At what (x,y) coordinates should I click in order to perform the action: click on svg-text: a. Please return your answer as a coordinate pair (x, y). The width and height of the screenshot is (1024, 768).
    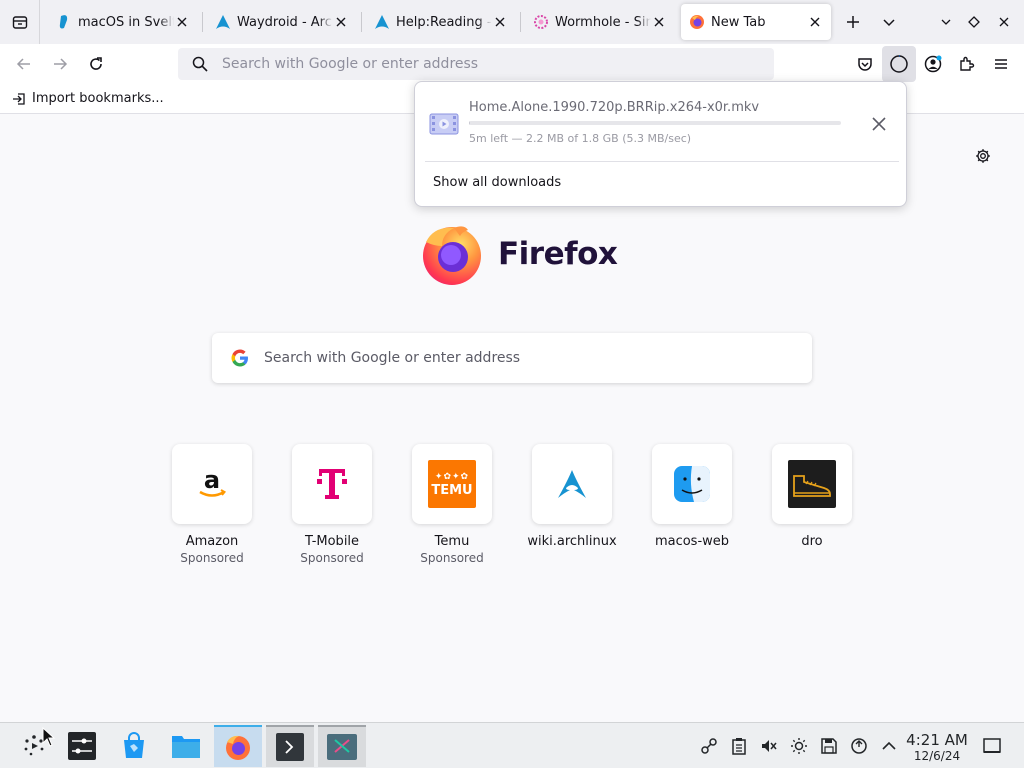
    Looking at the image, I should click on (212, 480).